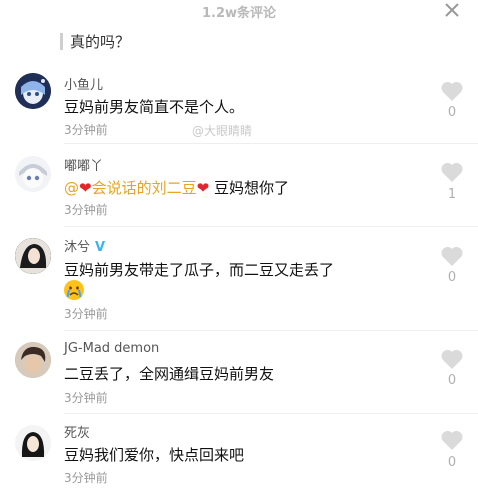 This screenshot has height=502, width=478. Describe the element at coordinates (452, 194) in the screenshot. I see `like-count: 1` at that location.